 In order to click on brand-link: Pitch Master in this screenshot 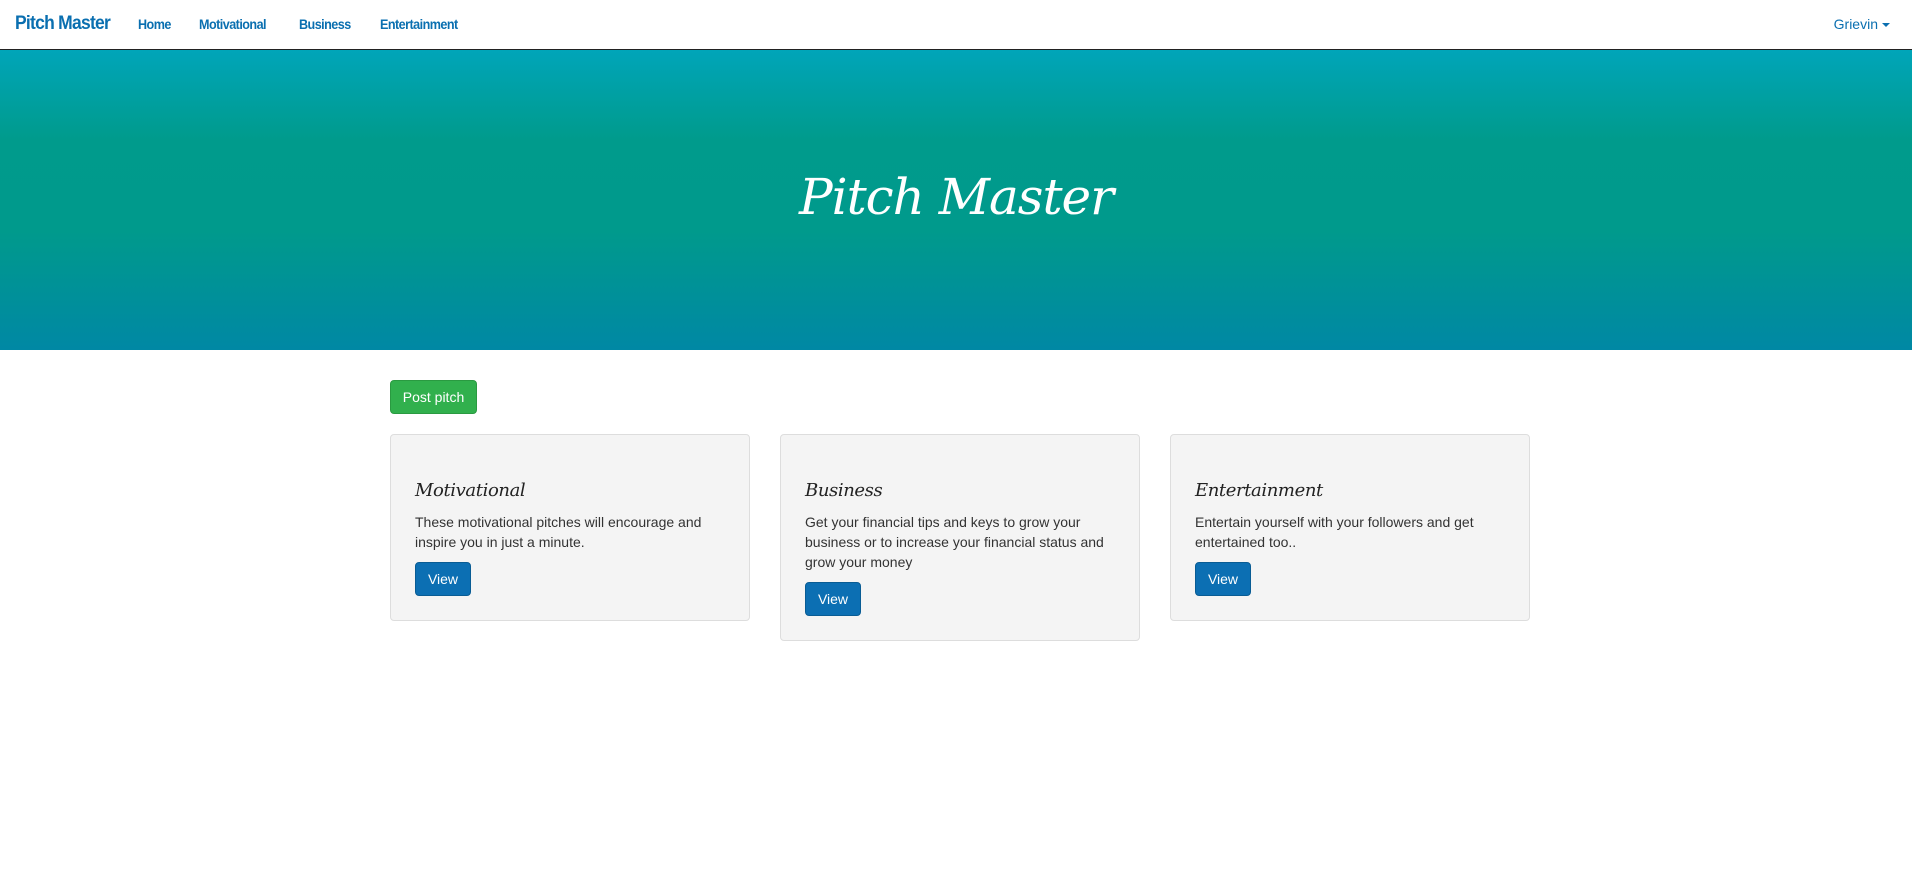, I will do `click(63, 24)`.